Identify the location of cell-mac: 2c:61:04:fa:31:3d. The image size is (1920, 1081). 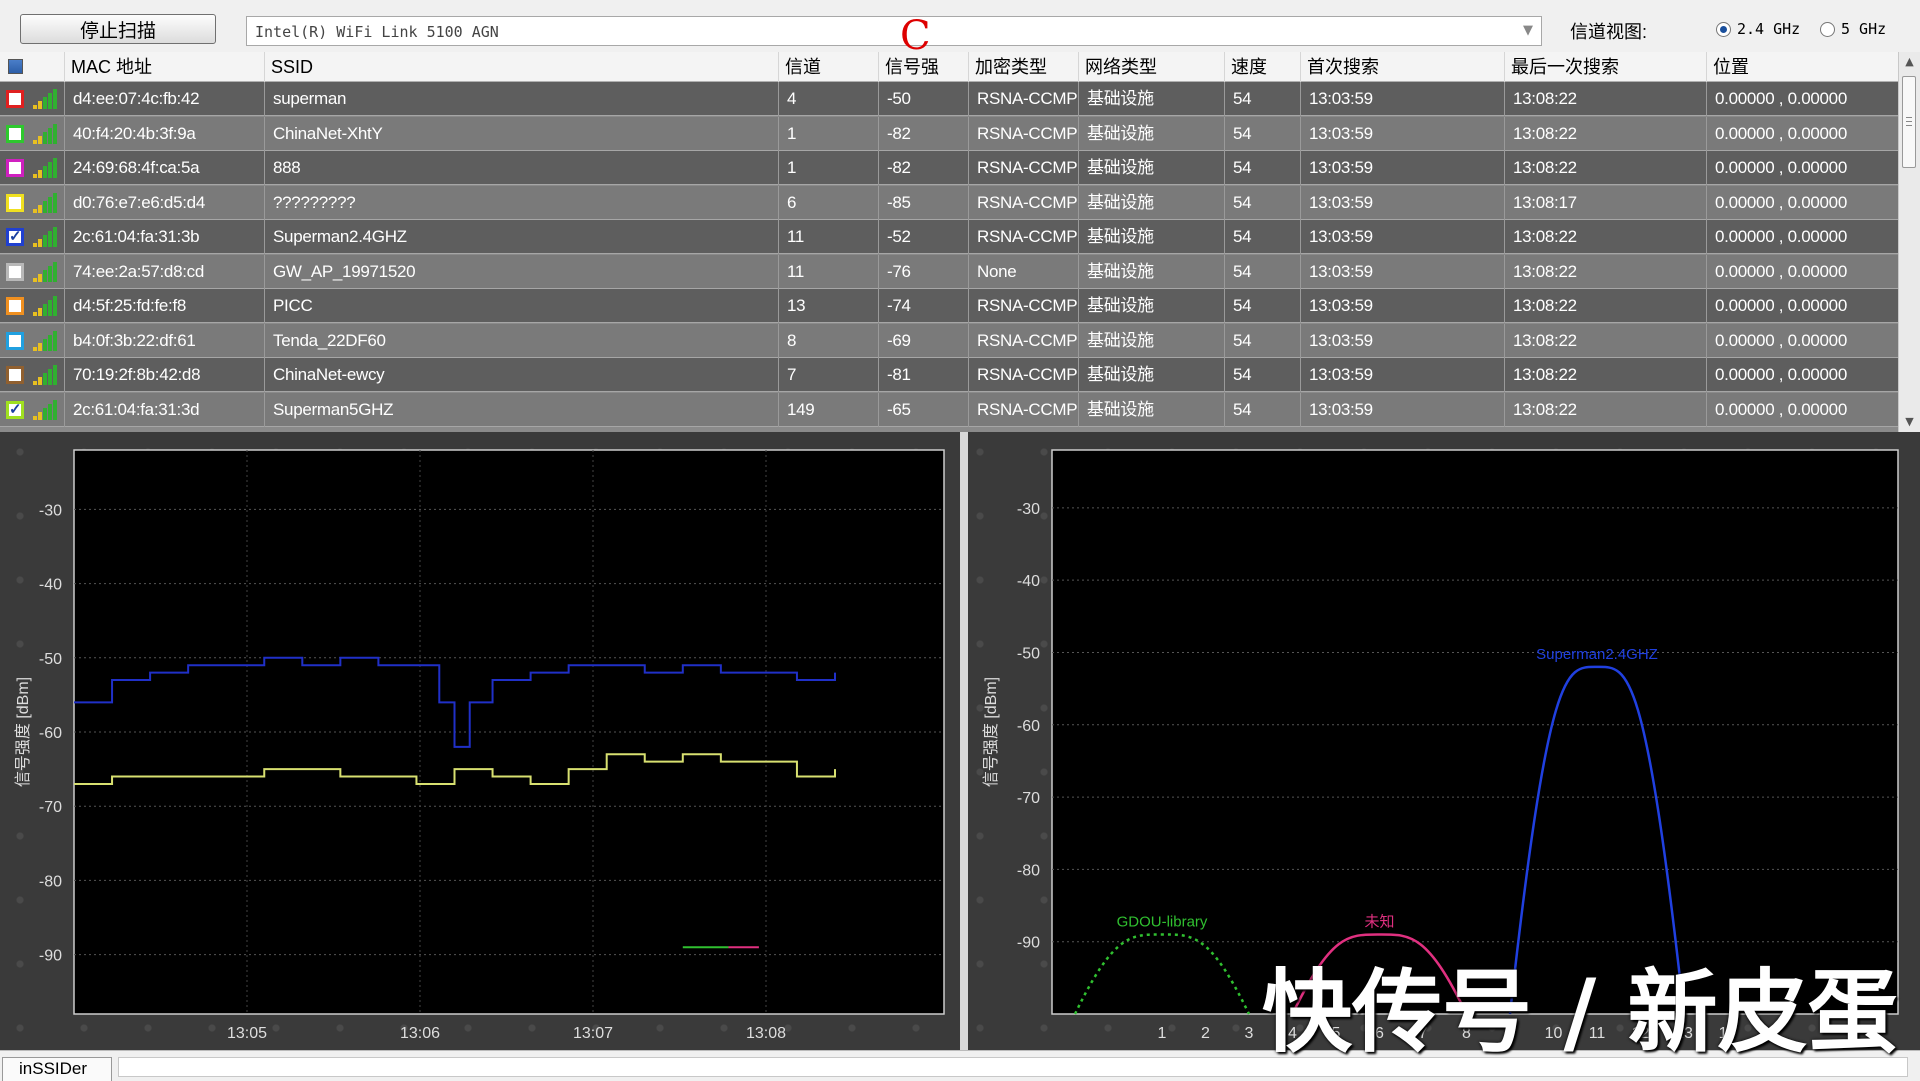
(164, 409).